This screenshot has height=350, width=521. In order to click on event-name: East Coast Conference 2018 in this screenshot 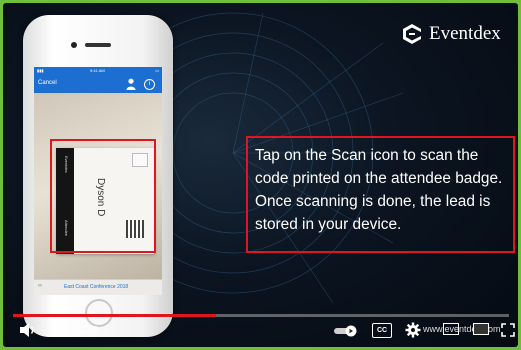, I will do `click(96, 287)`.